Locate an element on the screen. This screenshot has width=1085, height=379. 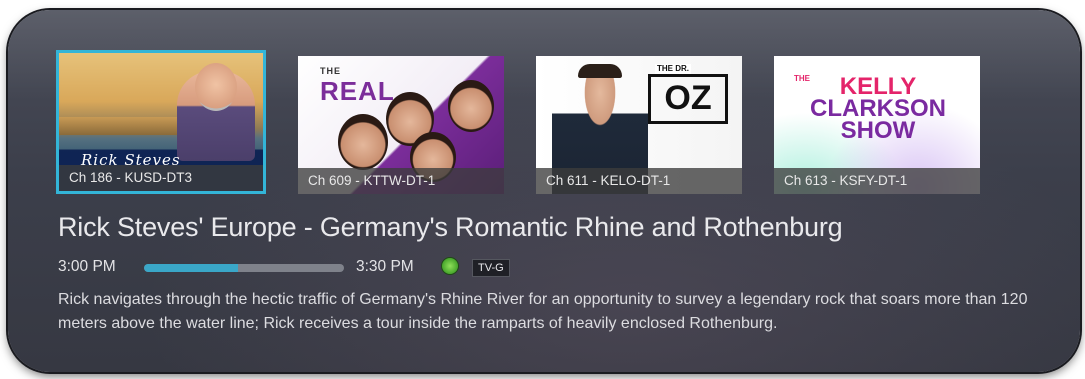
channel-caption: Ch 611 - KELO-DT-1 is located at coordinates (639, 181).